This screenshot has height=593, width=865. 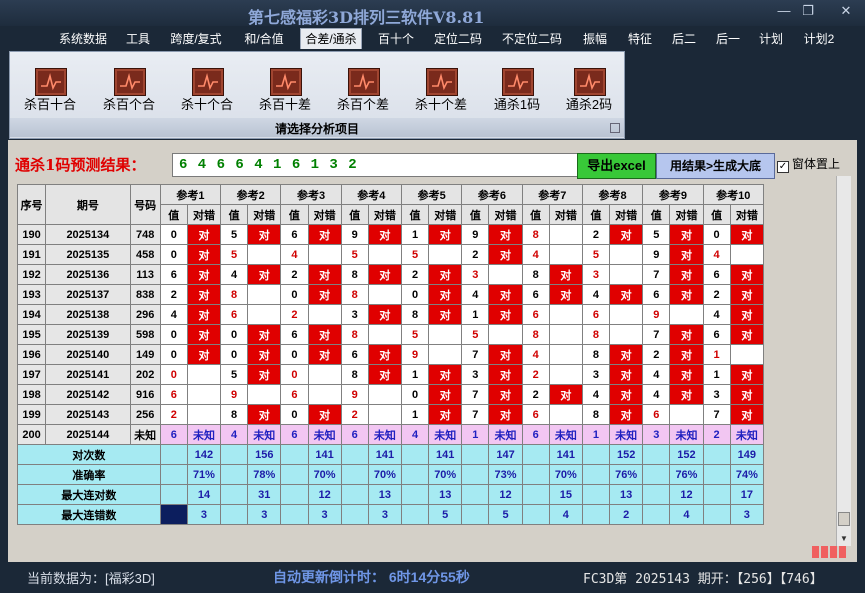 What do you see at coordinates (324, 494) in the screenshot?
I see `stat-value: 12` at bounding box center [324, 494].